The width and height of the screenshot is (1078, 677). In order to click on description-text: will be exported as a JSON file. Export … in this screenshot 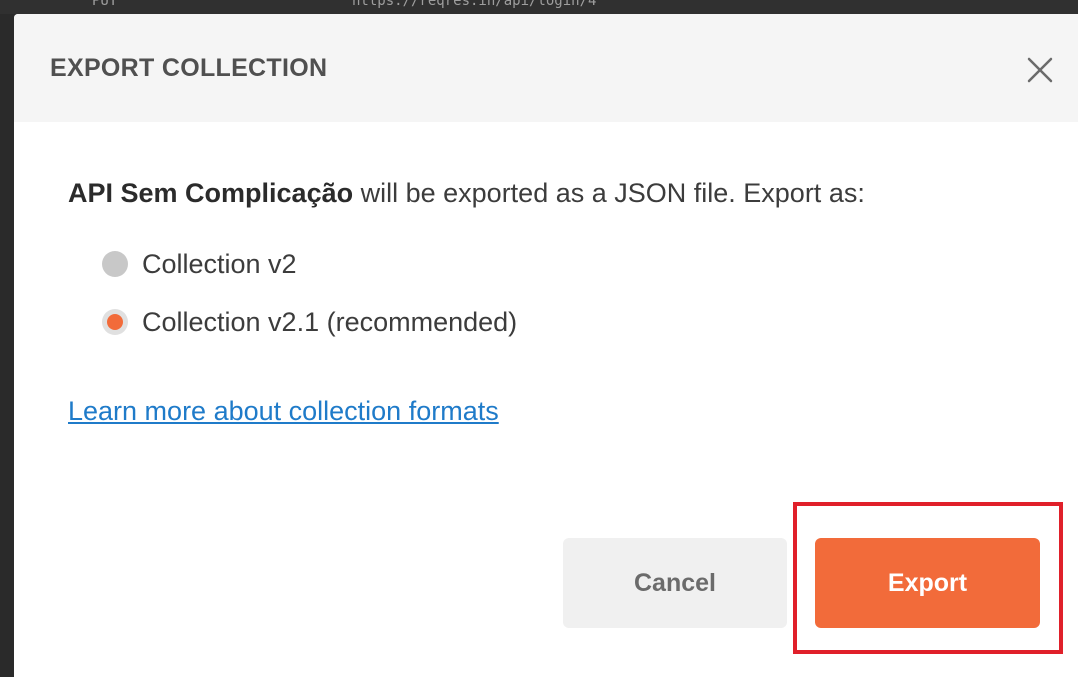, I will do `click(609, 193)`.